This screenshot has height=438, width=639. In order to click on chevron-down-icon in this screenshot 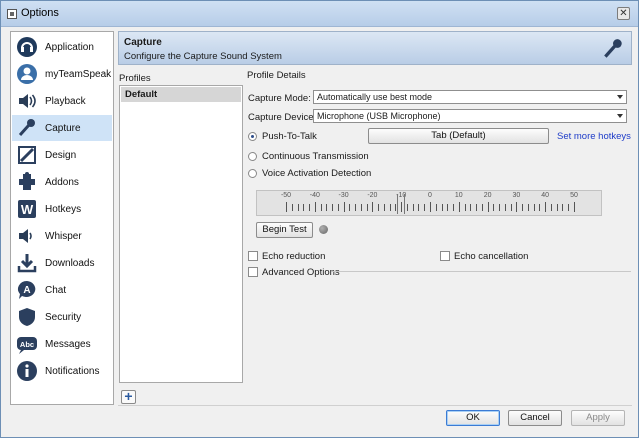, I will do `click(620, 116)`.